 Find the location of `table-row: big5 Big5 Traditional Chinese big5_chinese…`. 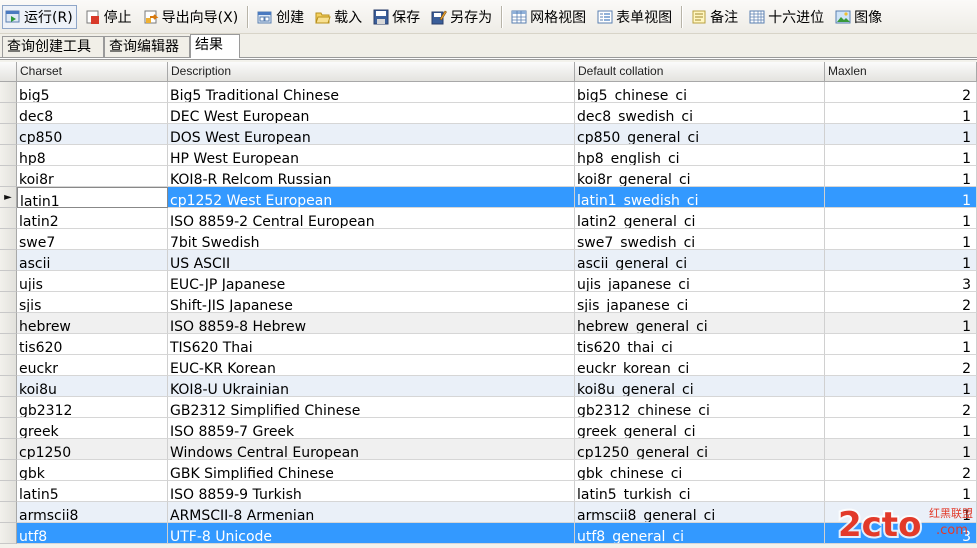

table-row: big5 Big5 Traditional Chinese big5_chinese… is located at coordinates (488, 92).